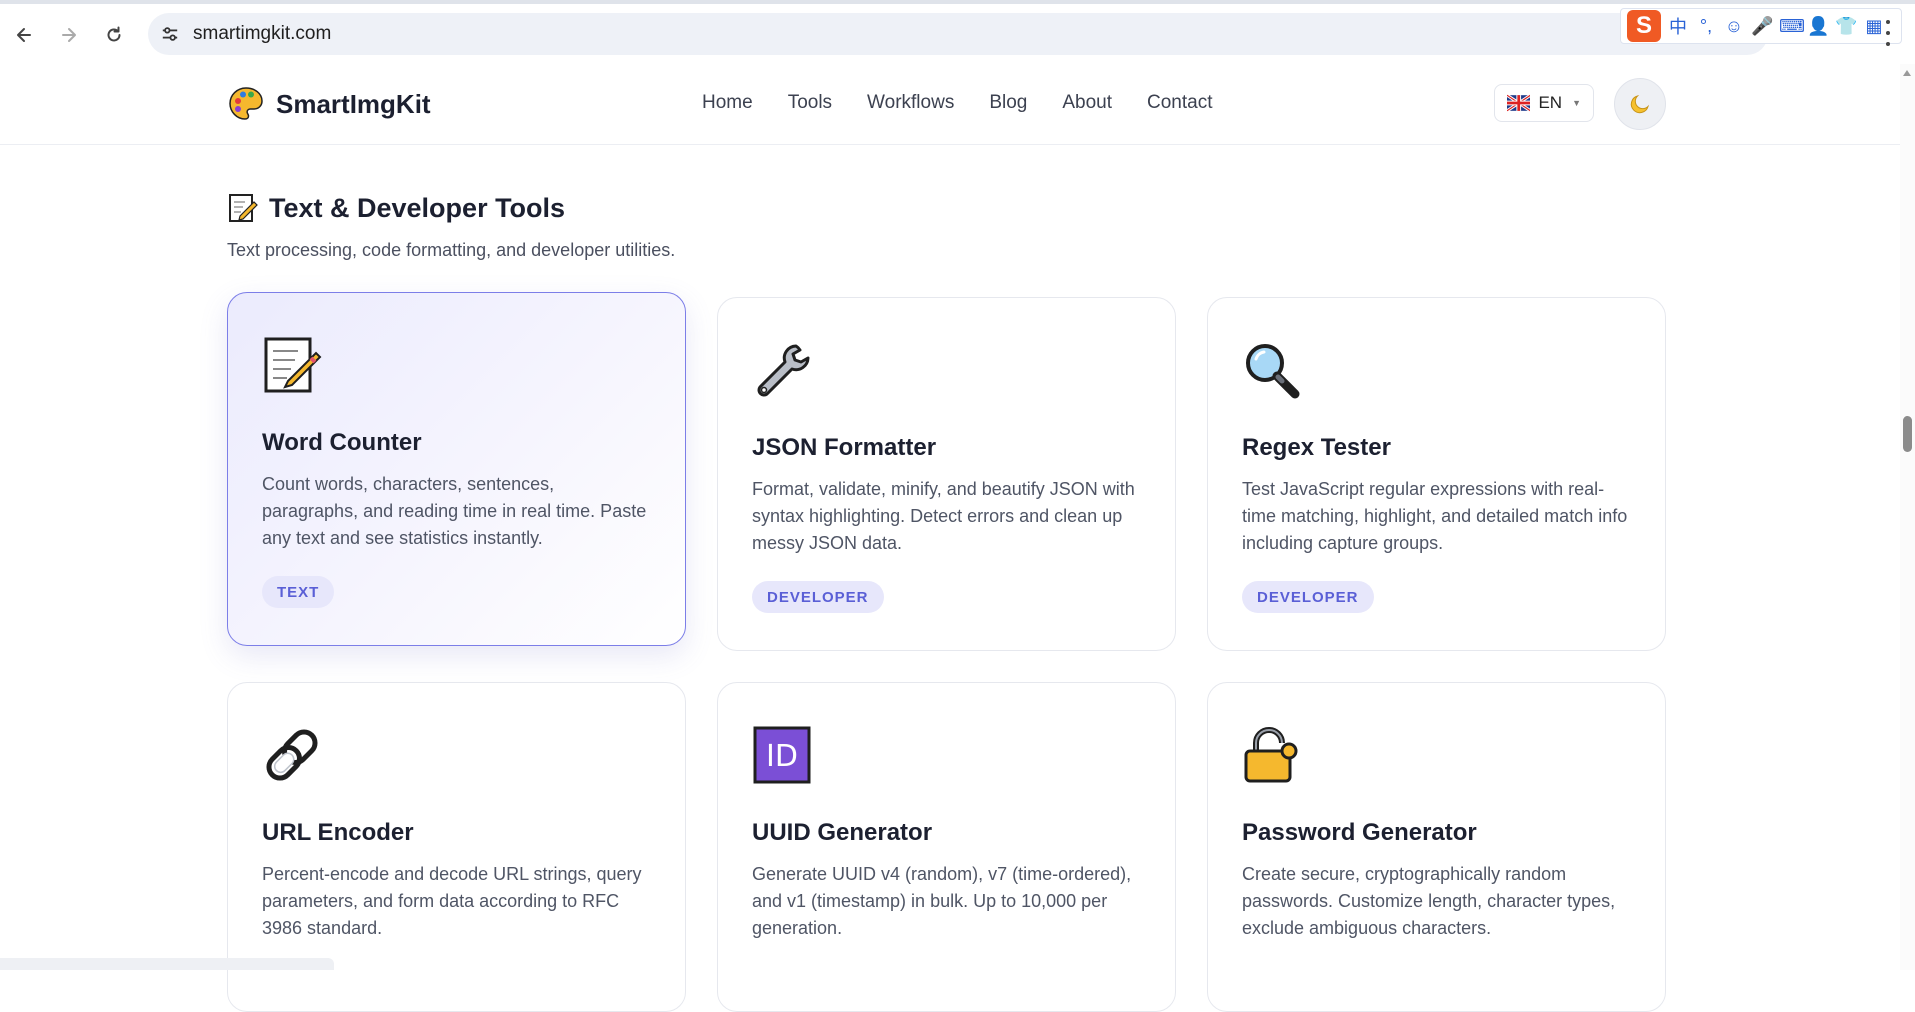 Image resolution: width=1915 pixels, height=1012 pixels. Describe the element at coordinates (1316, 447) in the screenshot. I see `card-title: Regex Tester` at that location.